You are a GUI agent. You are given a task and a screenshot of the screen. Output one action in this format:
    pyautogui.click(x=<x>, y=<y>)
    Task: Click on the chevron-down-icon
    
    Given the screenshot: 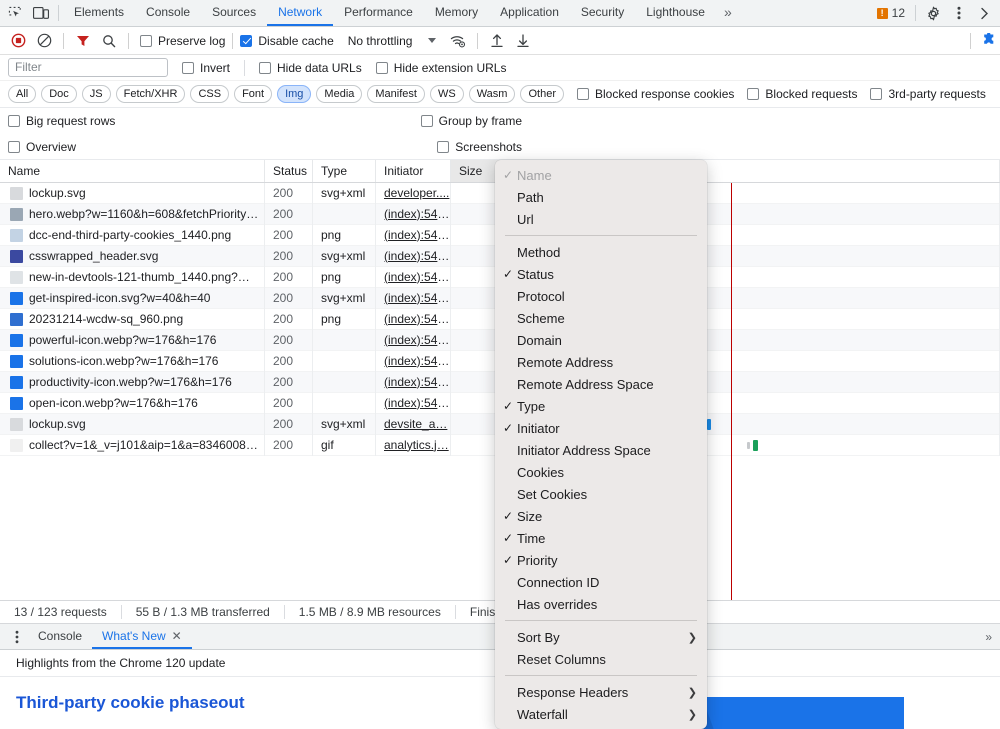 What is the action you would take?
    pyautogui.click(x=432, y=41)
    